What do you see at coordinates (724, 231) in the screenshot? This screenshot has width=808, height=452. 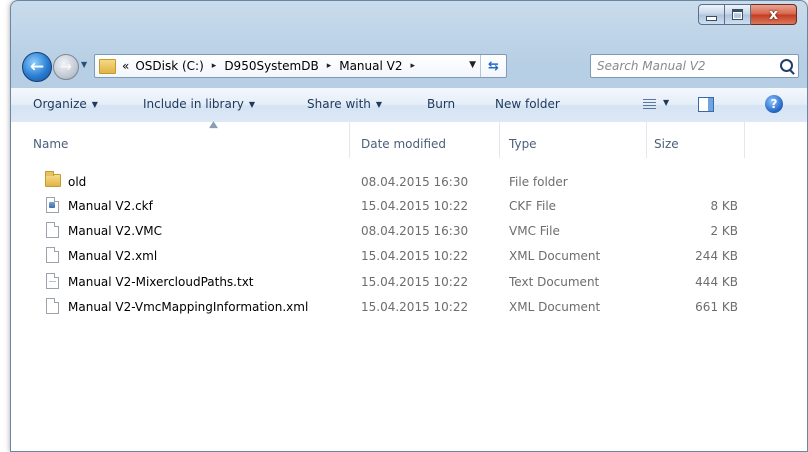 I see `file-size: 2 KB` at bounding box center [724, 231].